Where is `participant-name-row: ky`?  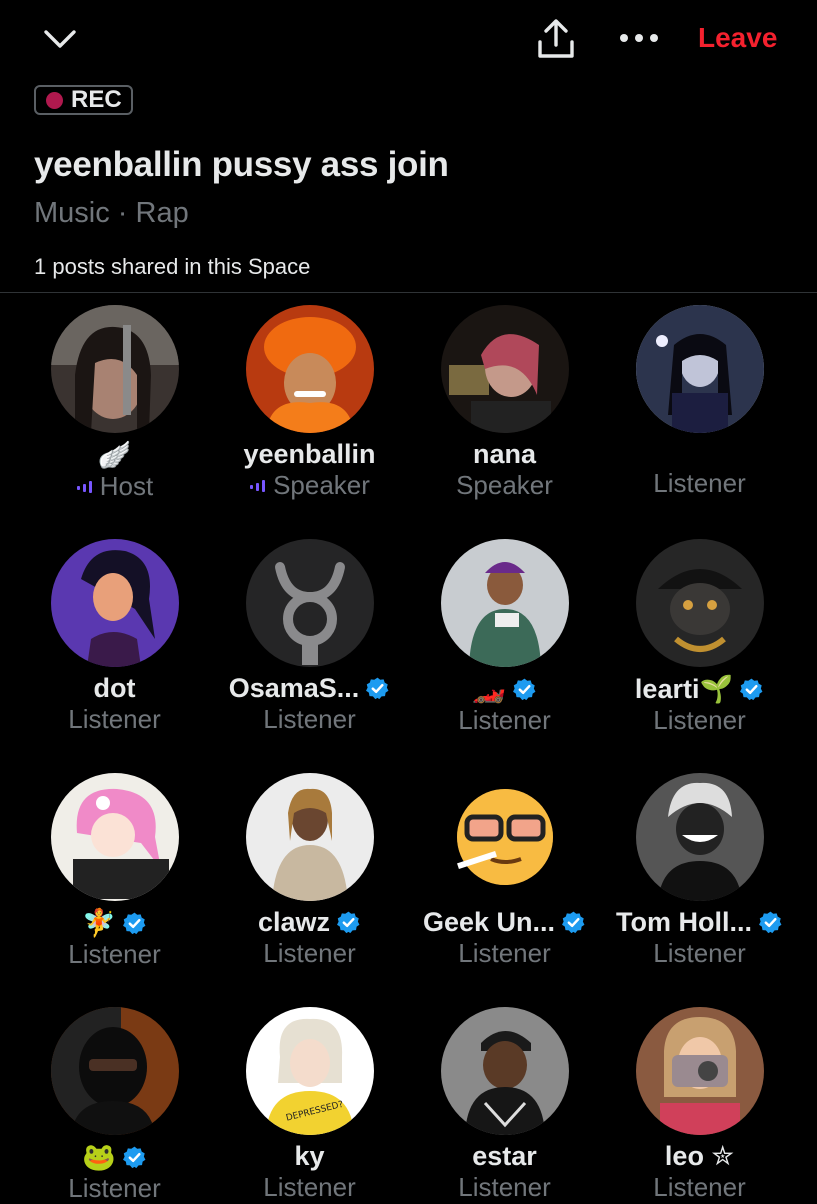 participant-name-row: ky is located at coordinates (309, 1156).